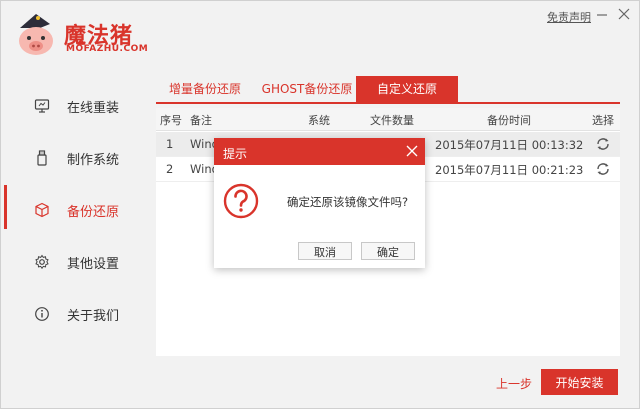 This screenshot has width=640, height=409. What do you see at coordinates (93, 160) in the screenshot?
I see `sidebar-item-label: 制作系统` at bounding box center [93, 160].